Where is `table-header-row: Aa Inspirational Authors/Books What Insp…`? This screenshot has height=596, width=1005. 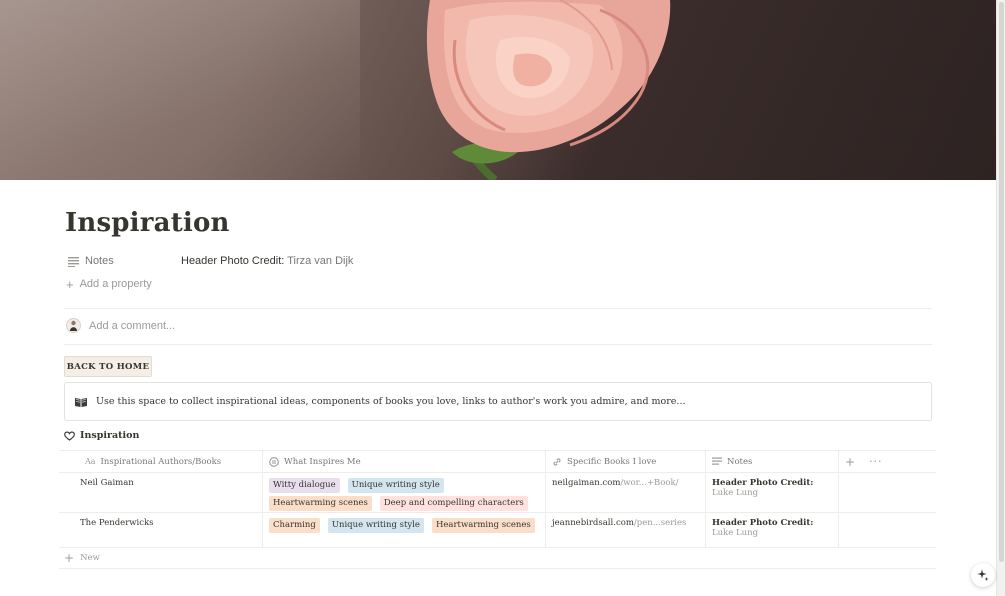 table-header-row: Aa Inspirational Authors/Books What Insp… is located at coordinates (497, 461).